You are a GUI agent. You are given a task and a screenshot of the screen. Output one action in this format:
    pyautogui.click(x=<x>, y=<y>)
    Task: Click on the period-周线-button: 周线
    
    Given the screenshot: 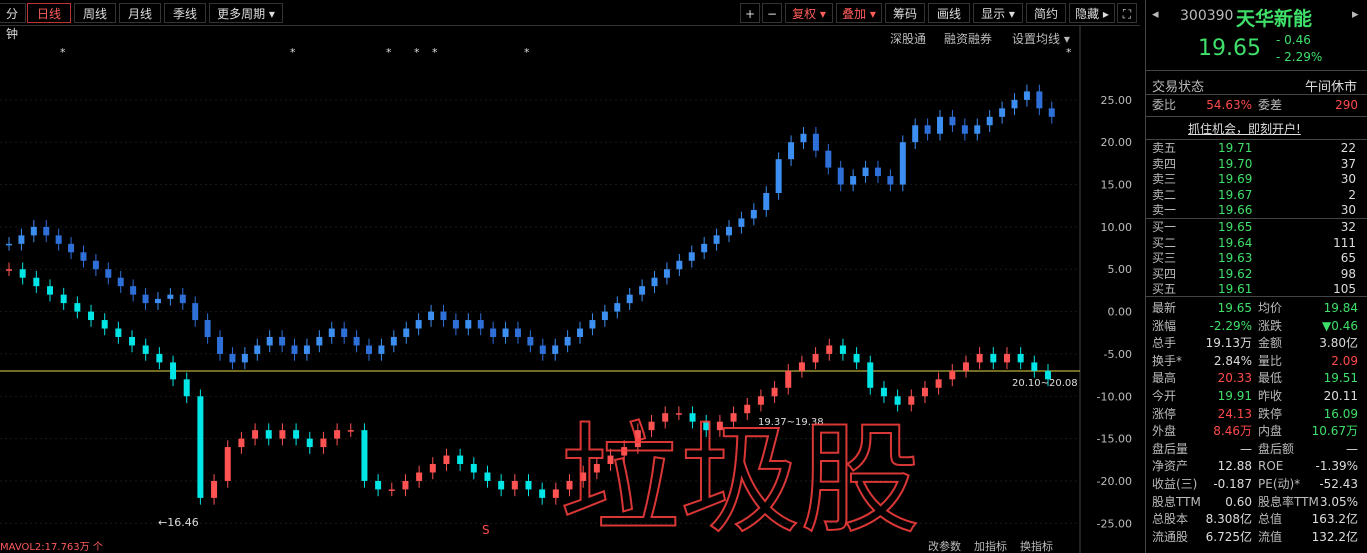 What is the action you would take?
    pyautogui.click(x=95, y=13)
    